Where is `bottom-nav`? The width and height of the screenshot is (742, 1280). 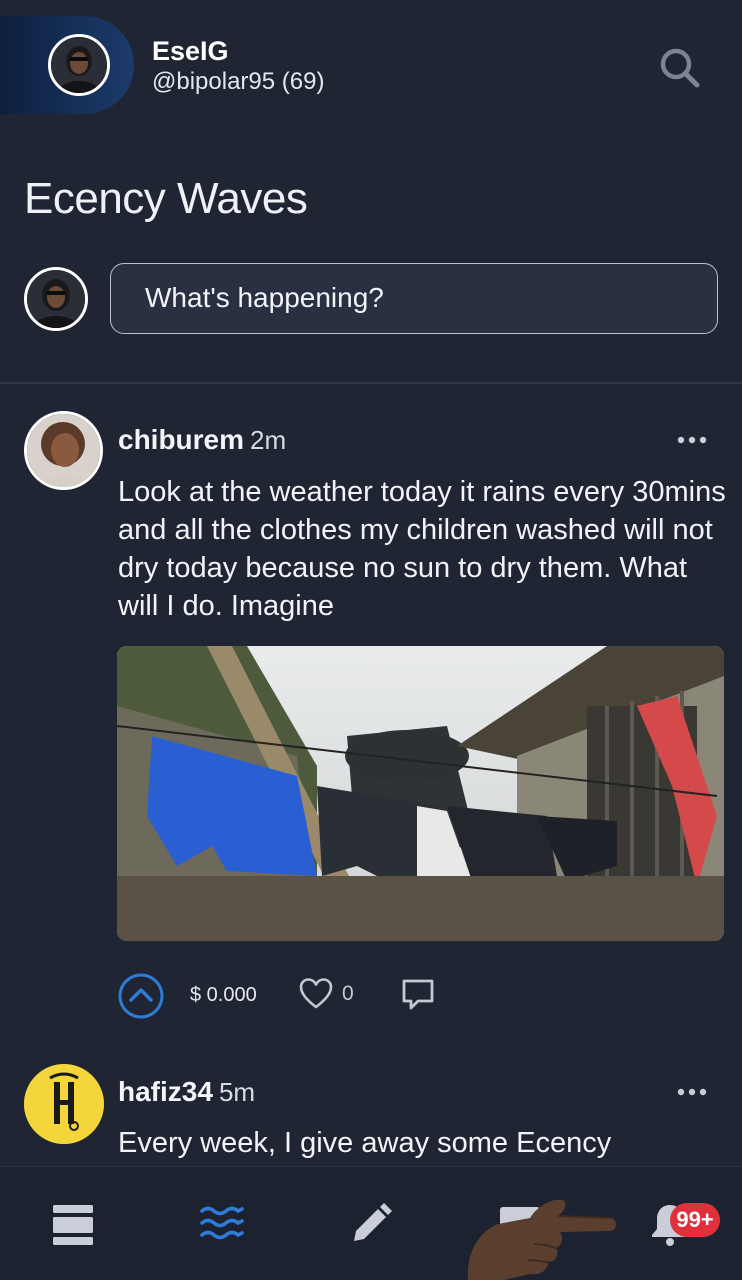
bottom-nav is located at coordinates (371, 1223).